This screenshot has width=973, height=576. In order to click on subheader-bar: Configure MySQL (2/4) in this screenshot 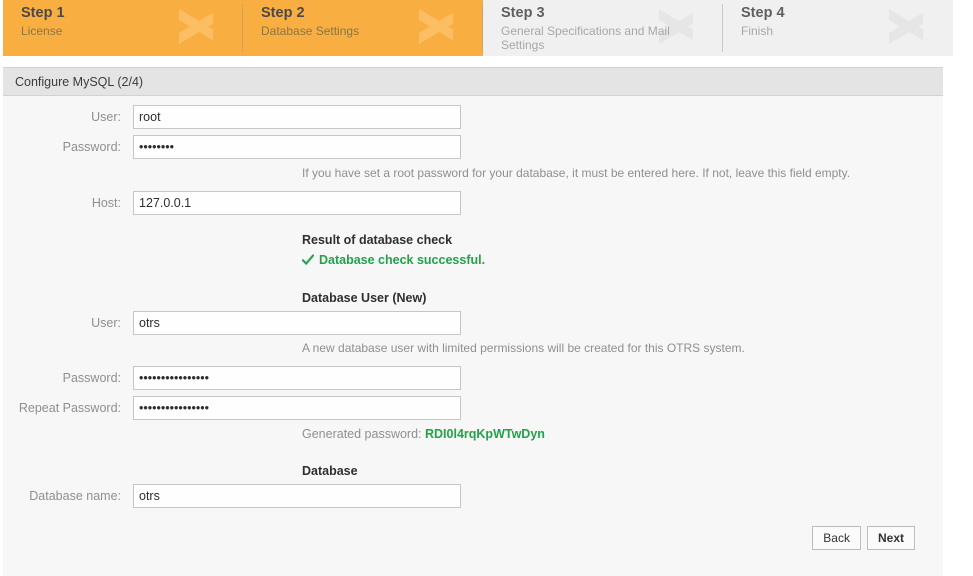, I will do `click(473, 81)`.